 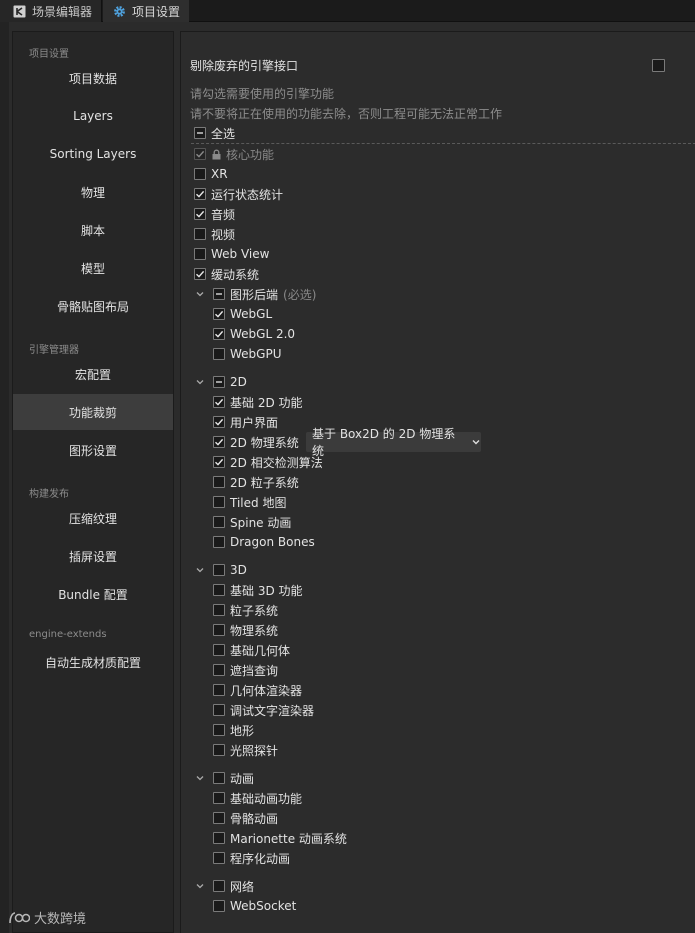 I want to click on feature-webgpu: WebGPU, so click(x=247, y=354).